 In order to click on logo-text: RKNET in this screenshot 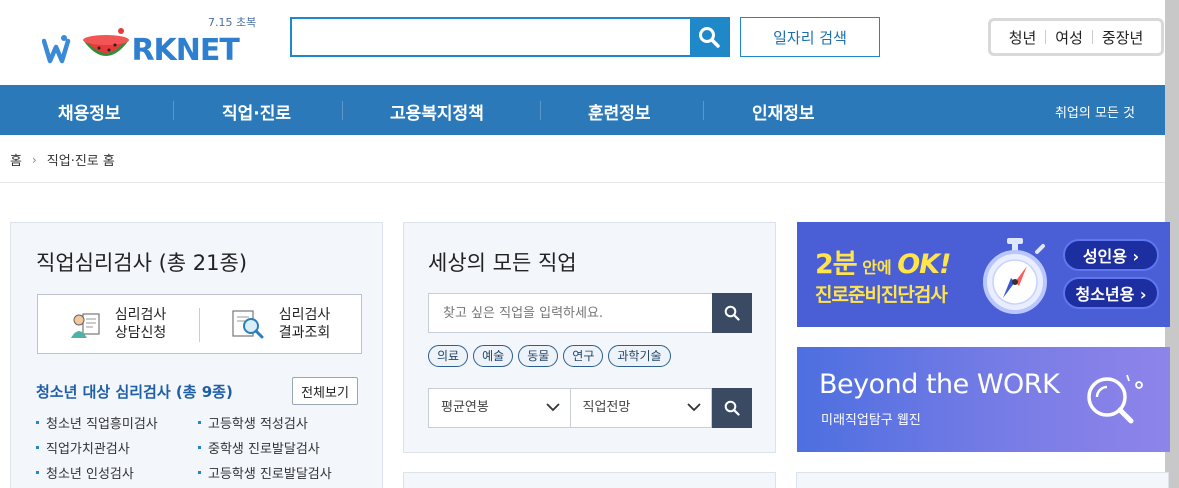, I will do `click(140, 48)`.